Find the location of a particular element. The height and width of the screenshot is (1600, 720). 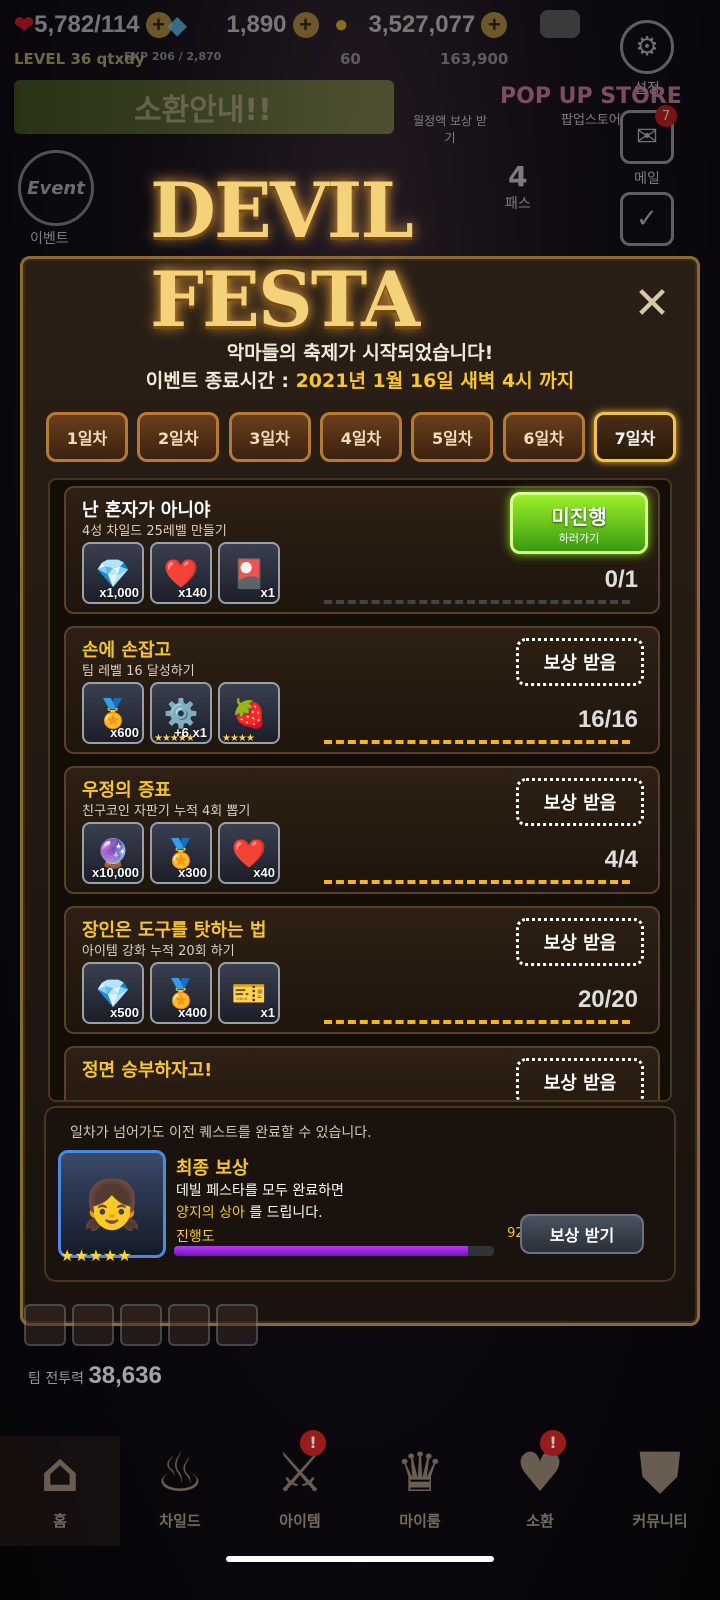

resource-4: 60 is located at coordinates (350, 59).